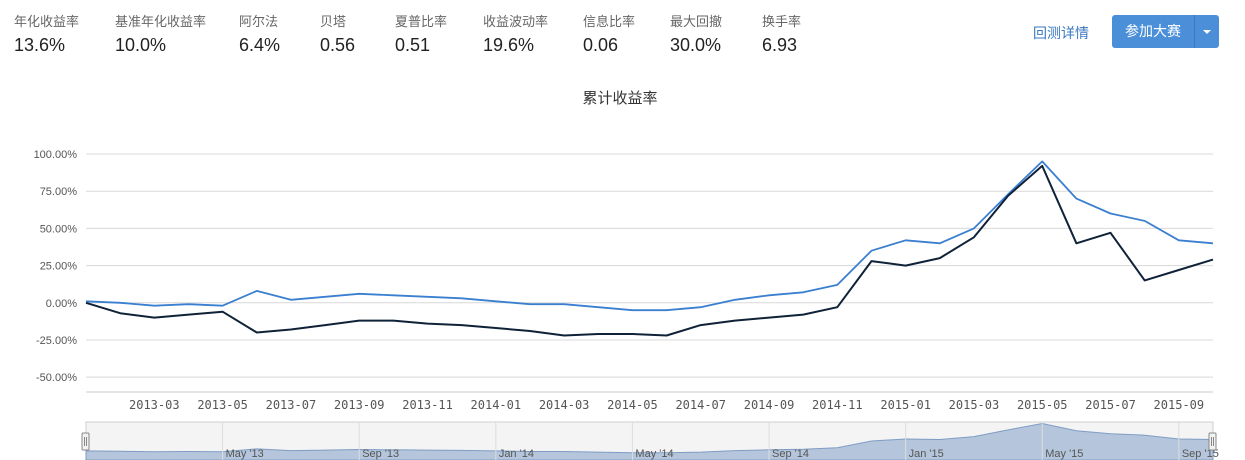 Image resolution: width=1245 pixels, height=460 pixels. Describe the element at coordinates (61, 304) in the screenshot. I see `y-tick-label: 0.00%` at that location.